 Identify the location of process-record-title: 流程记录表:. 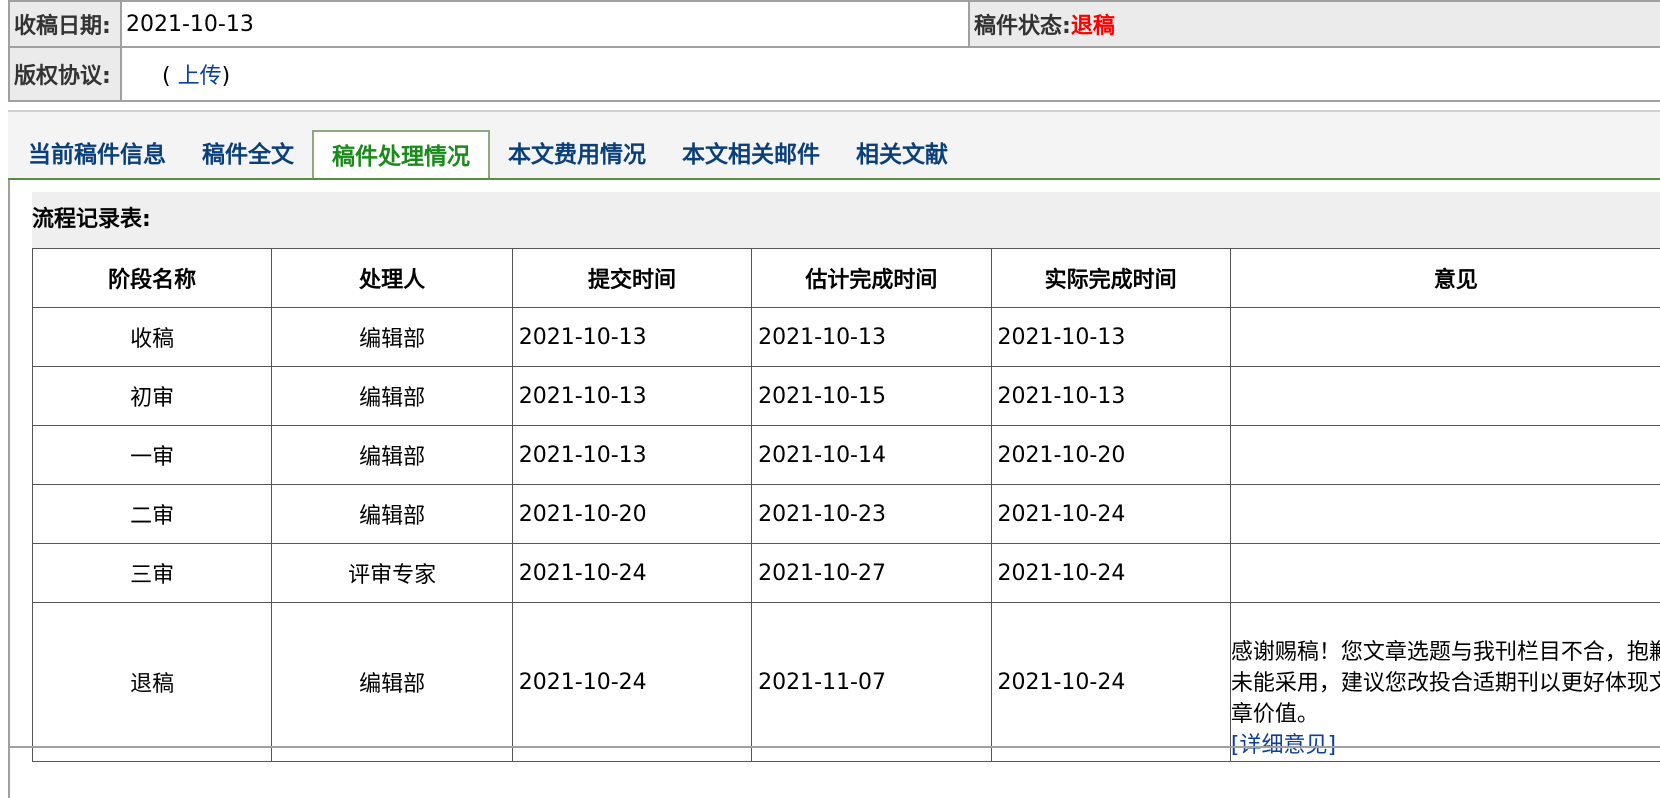
(846, 220).